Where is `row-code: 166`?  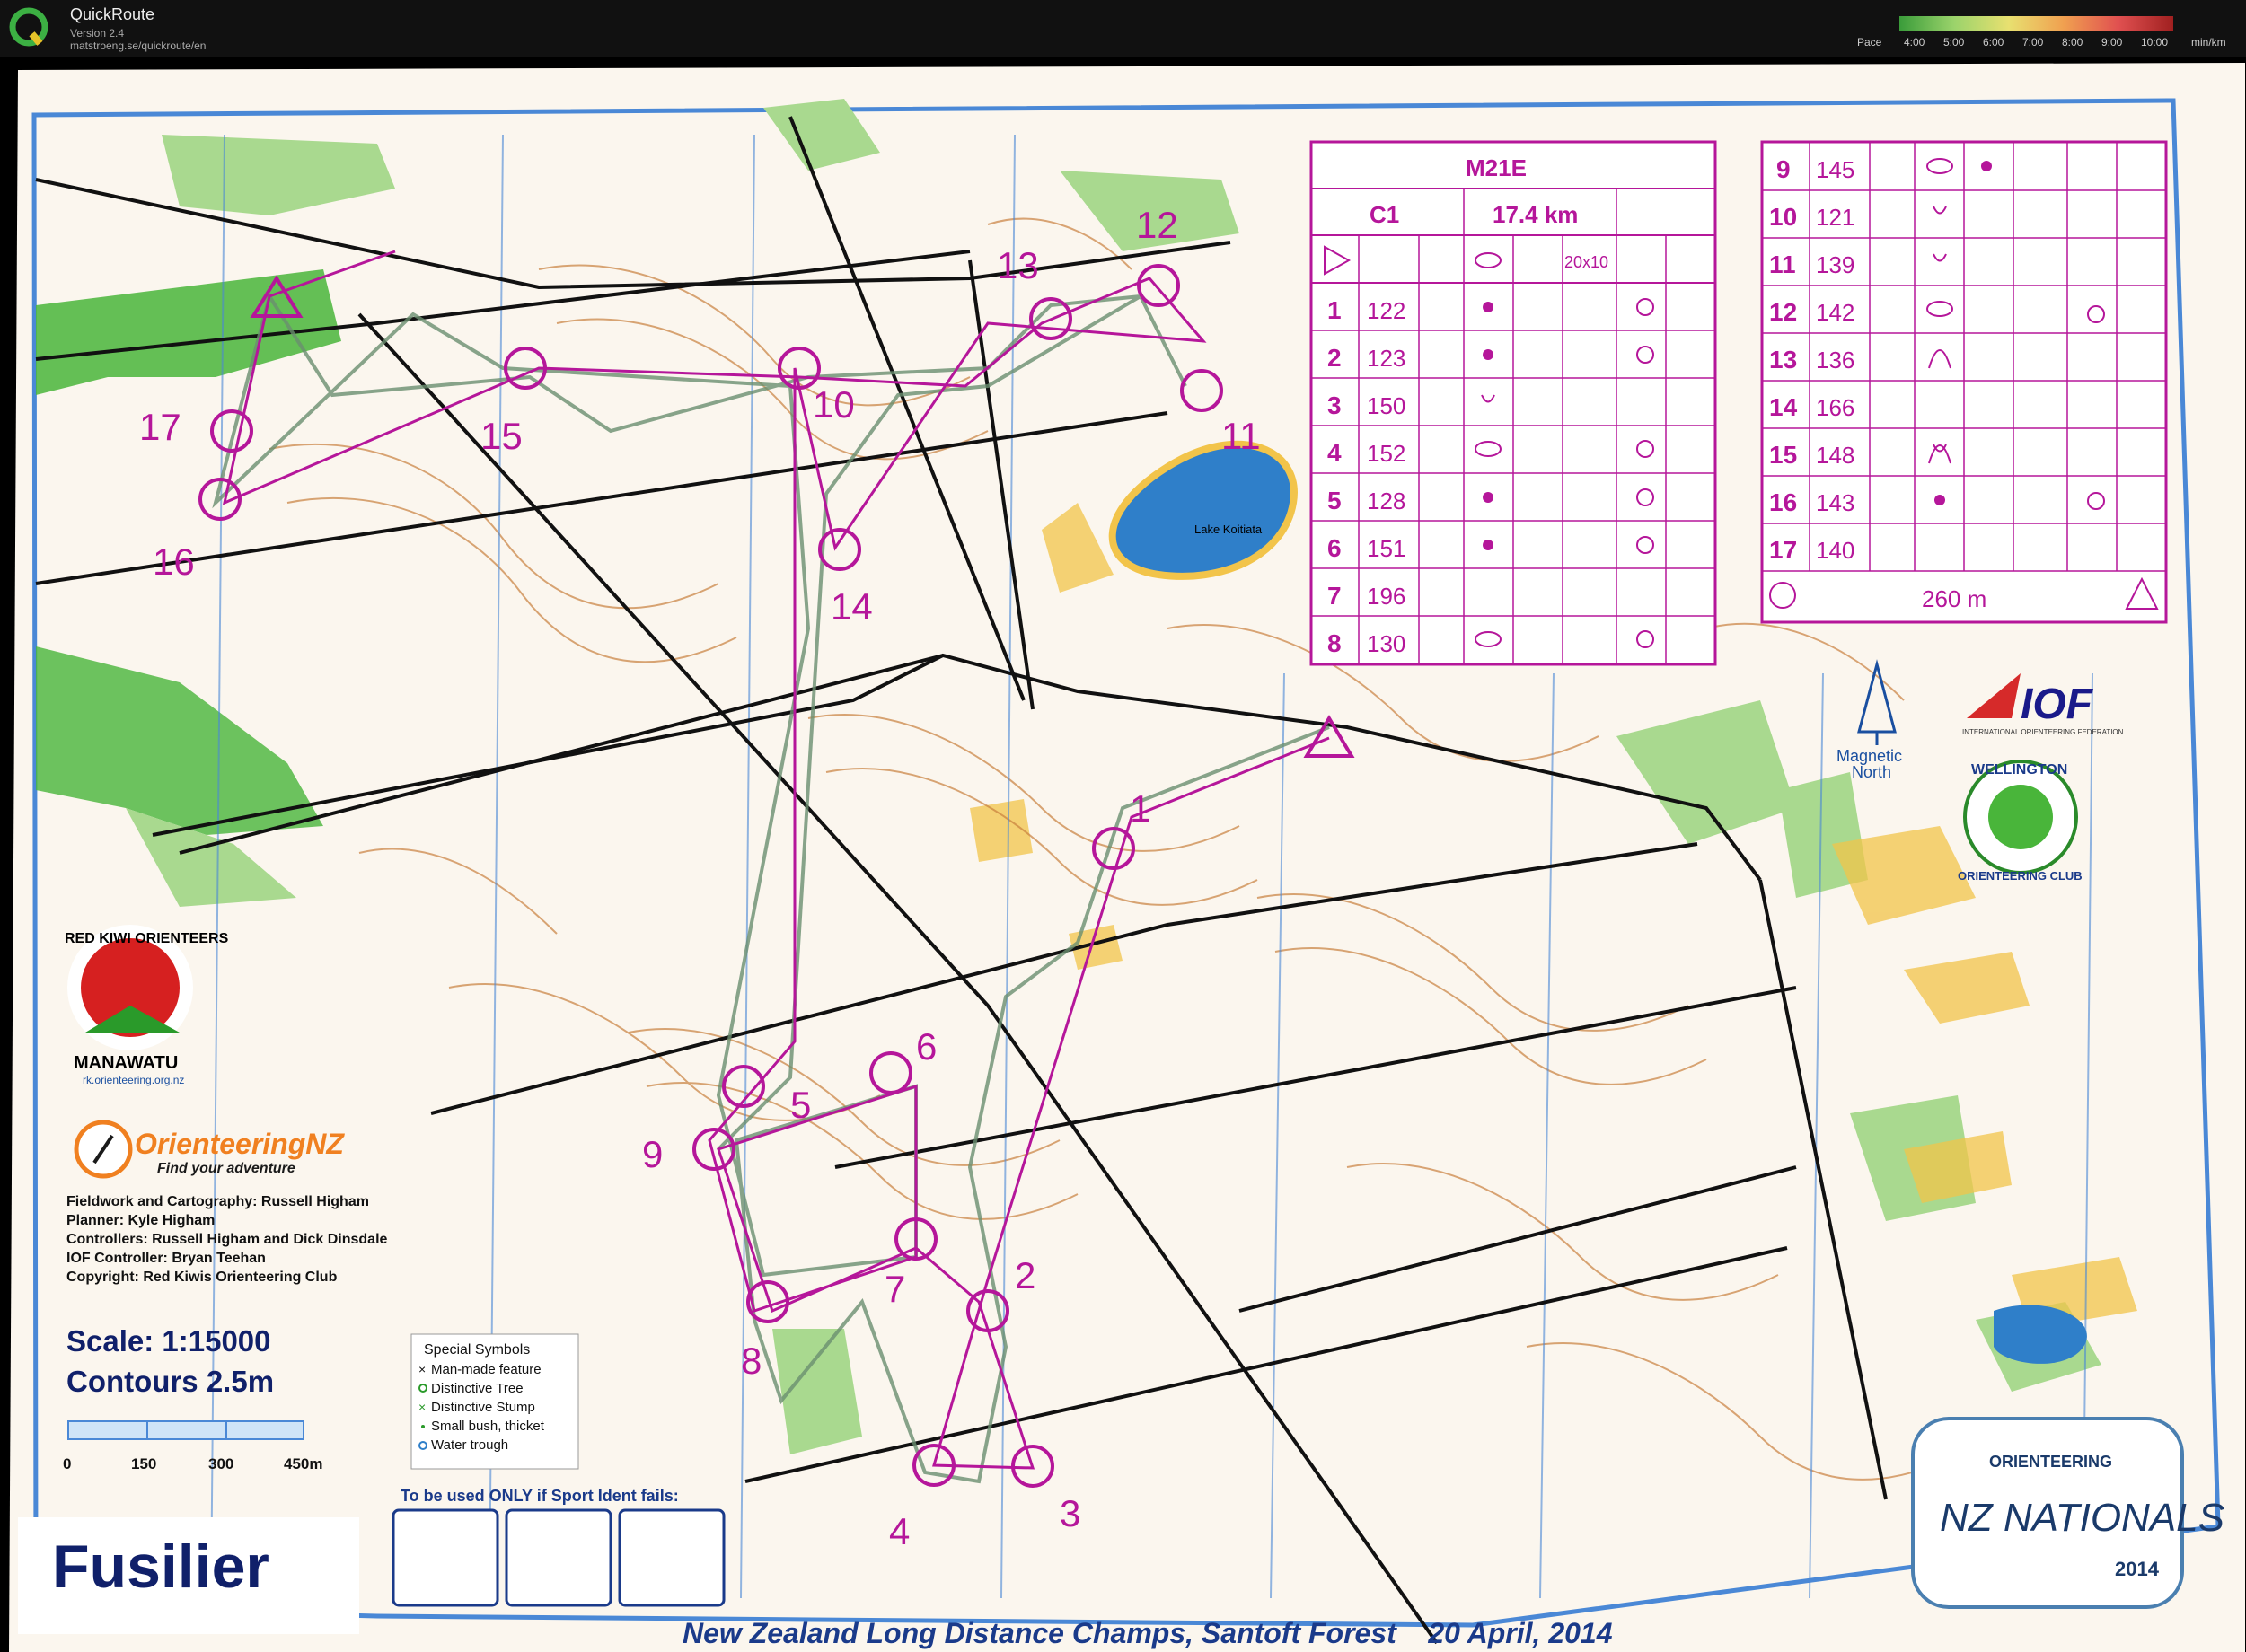
row-code: 166 is located at coordinates (1835, 408).